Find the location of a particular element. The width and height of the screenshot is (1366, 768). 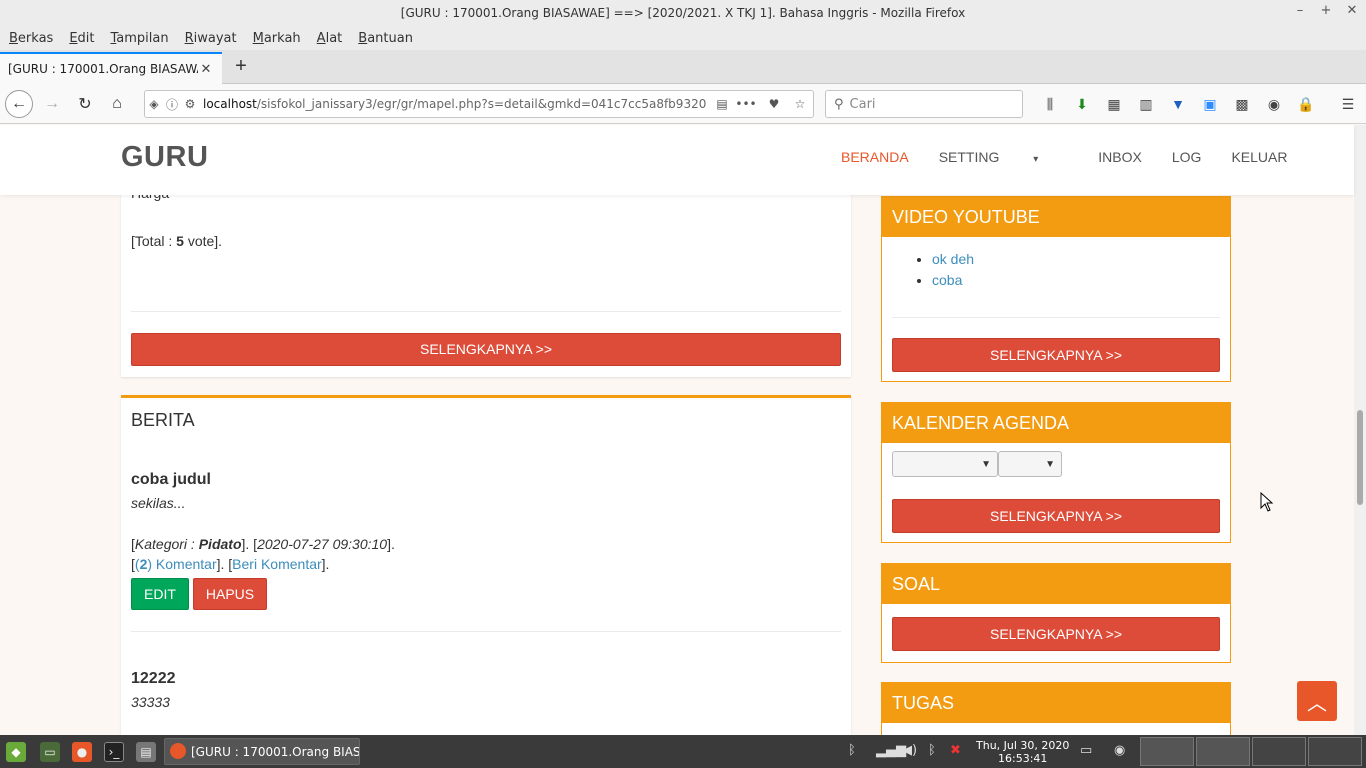

soal-title: SOAL is located at coordinates (1056, 584).